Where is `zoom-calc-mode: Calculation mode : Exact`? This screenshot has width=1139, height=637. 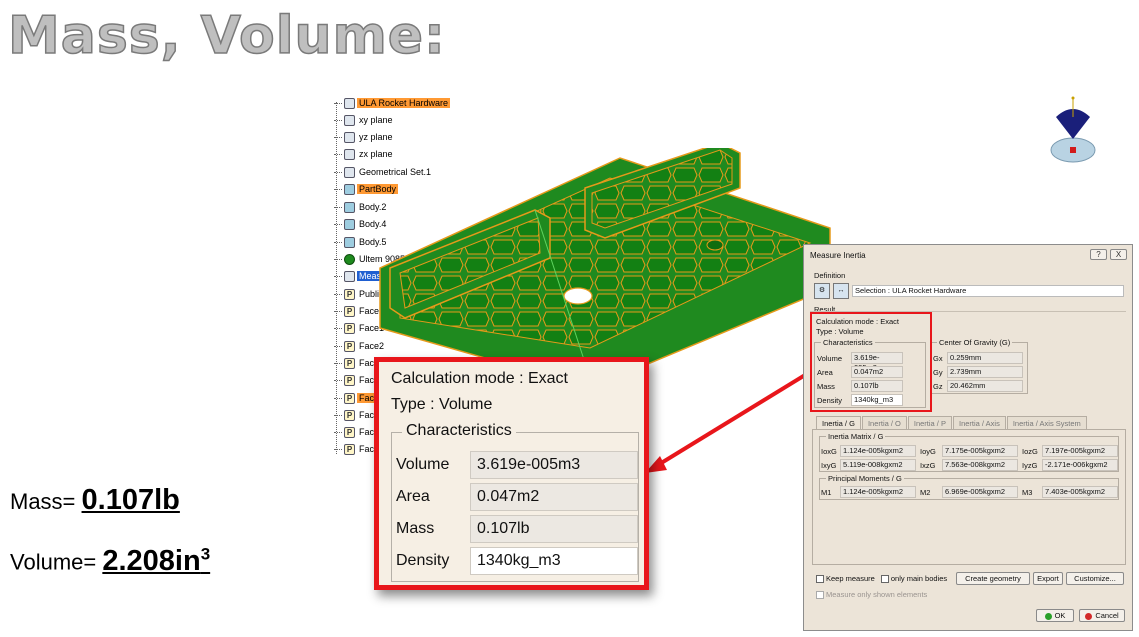
zoom-calc-mode: Calculation mode : Exact is located at coordinates (479, 378).